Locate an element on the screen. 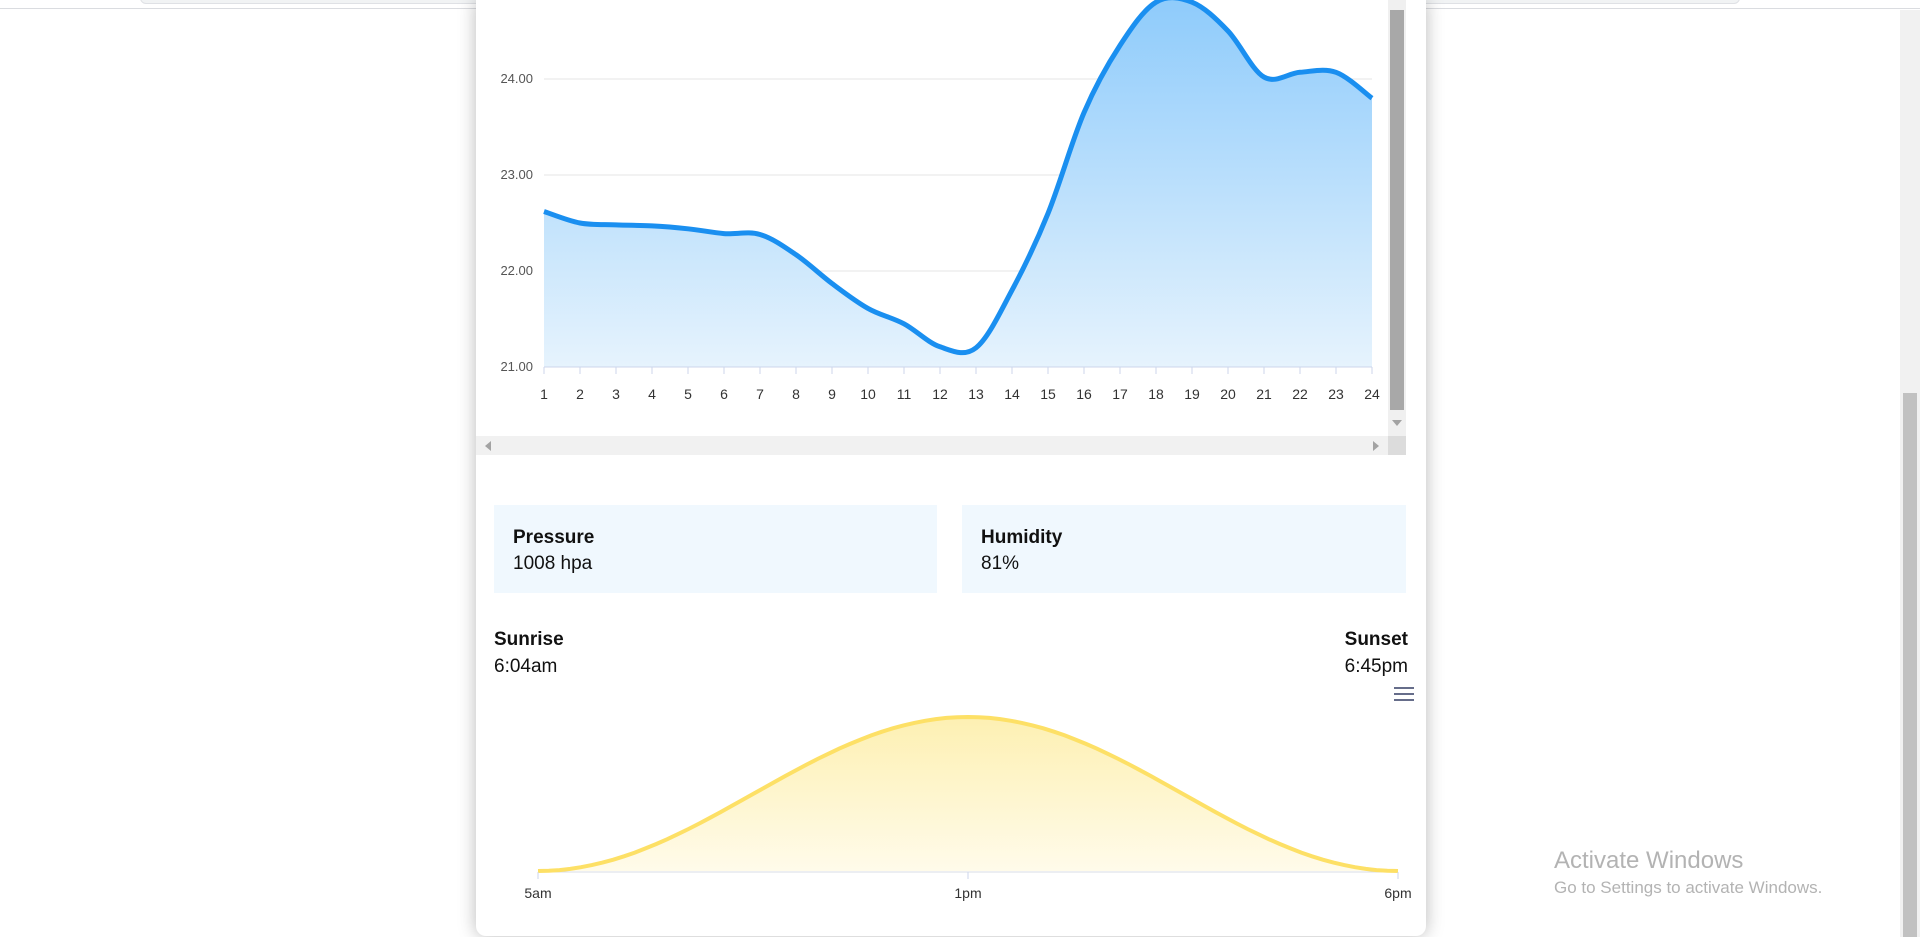 The width and height of the screenshot is (1920, 937). scroll-down-arrow-icon is located at coordinates (1397, 423).